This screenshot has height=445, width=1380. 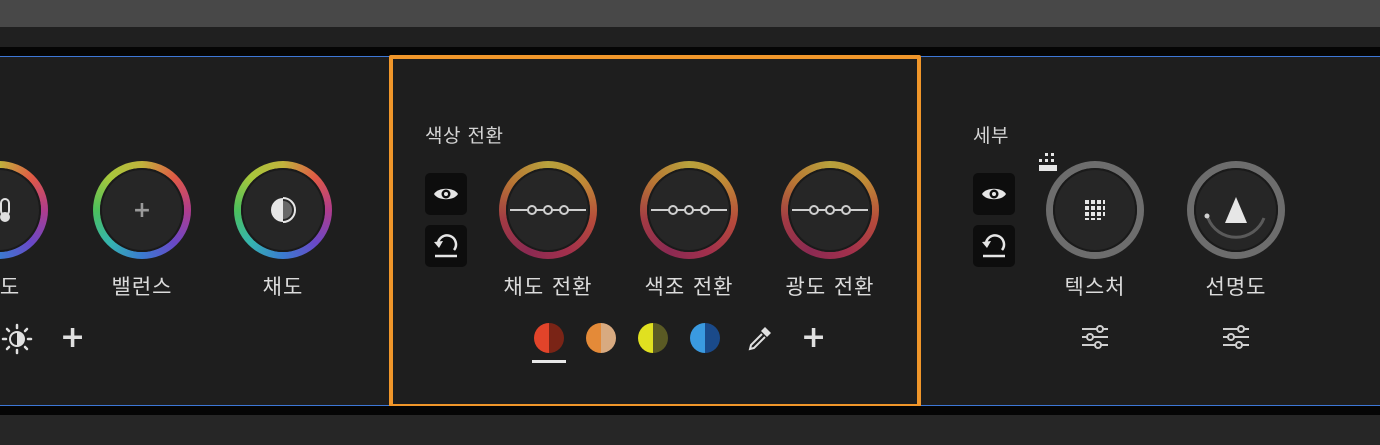 What do you see at coordinates (1235, 226) in the screenshot?
I see `arc-indicator` at bounding box center [1235, 226].